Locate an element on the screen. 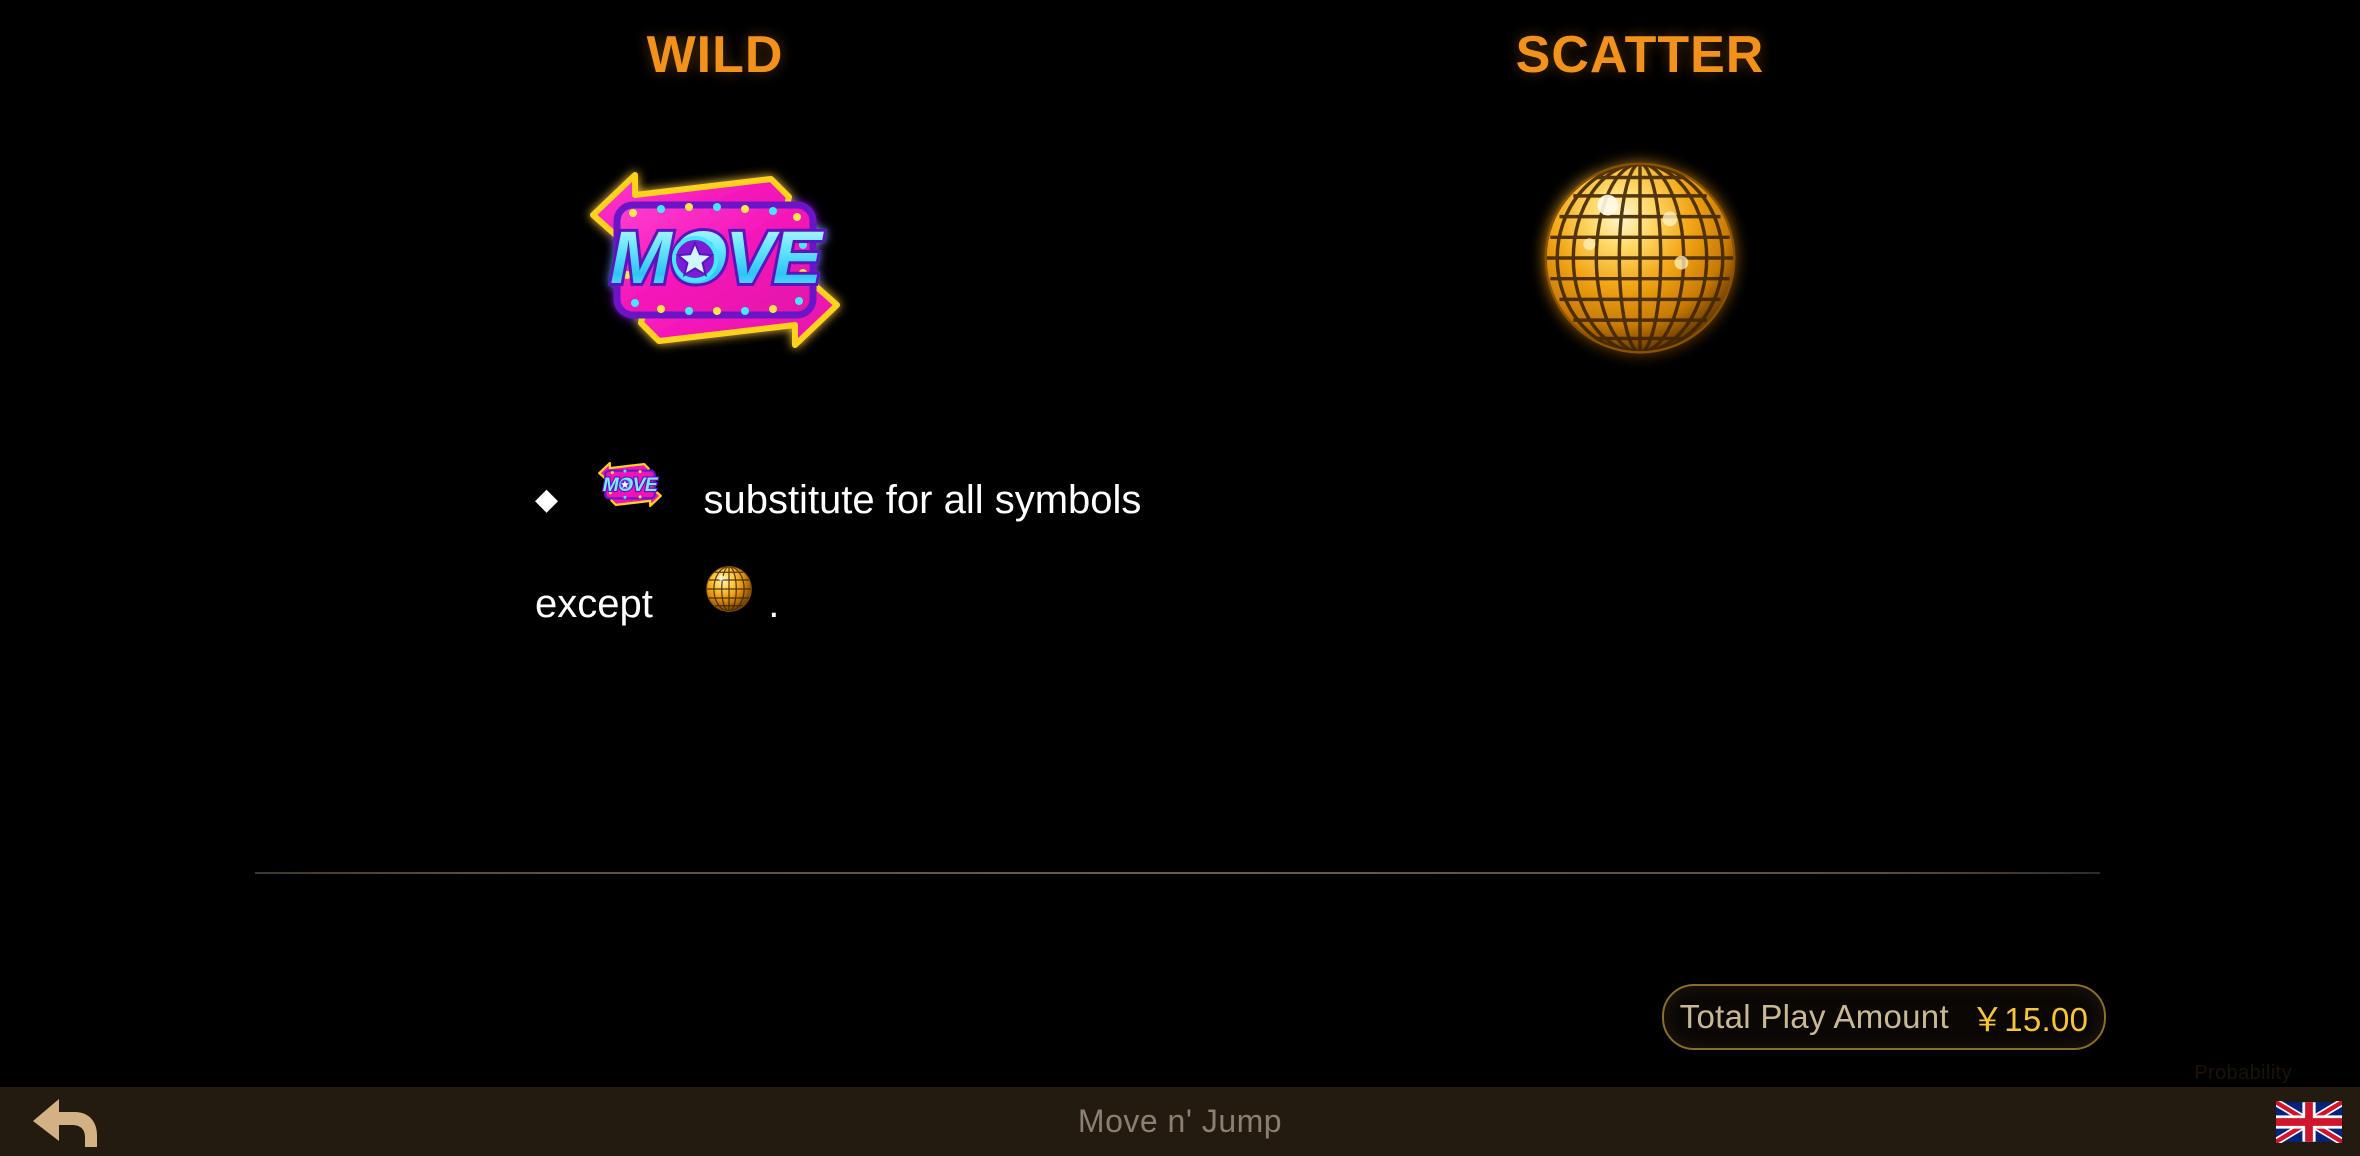 The height and width of the screenshot is (1156, 2360). faint-watermark-text: Probability is located at coordinates (2243, 1073).